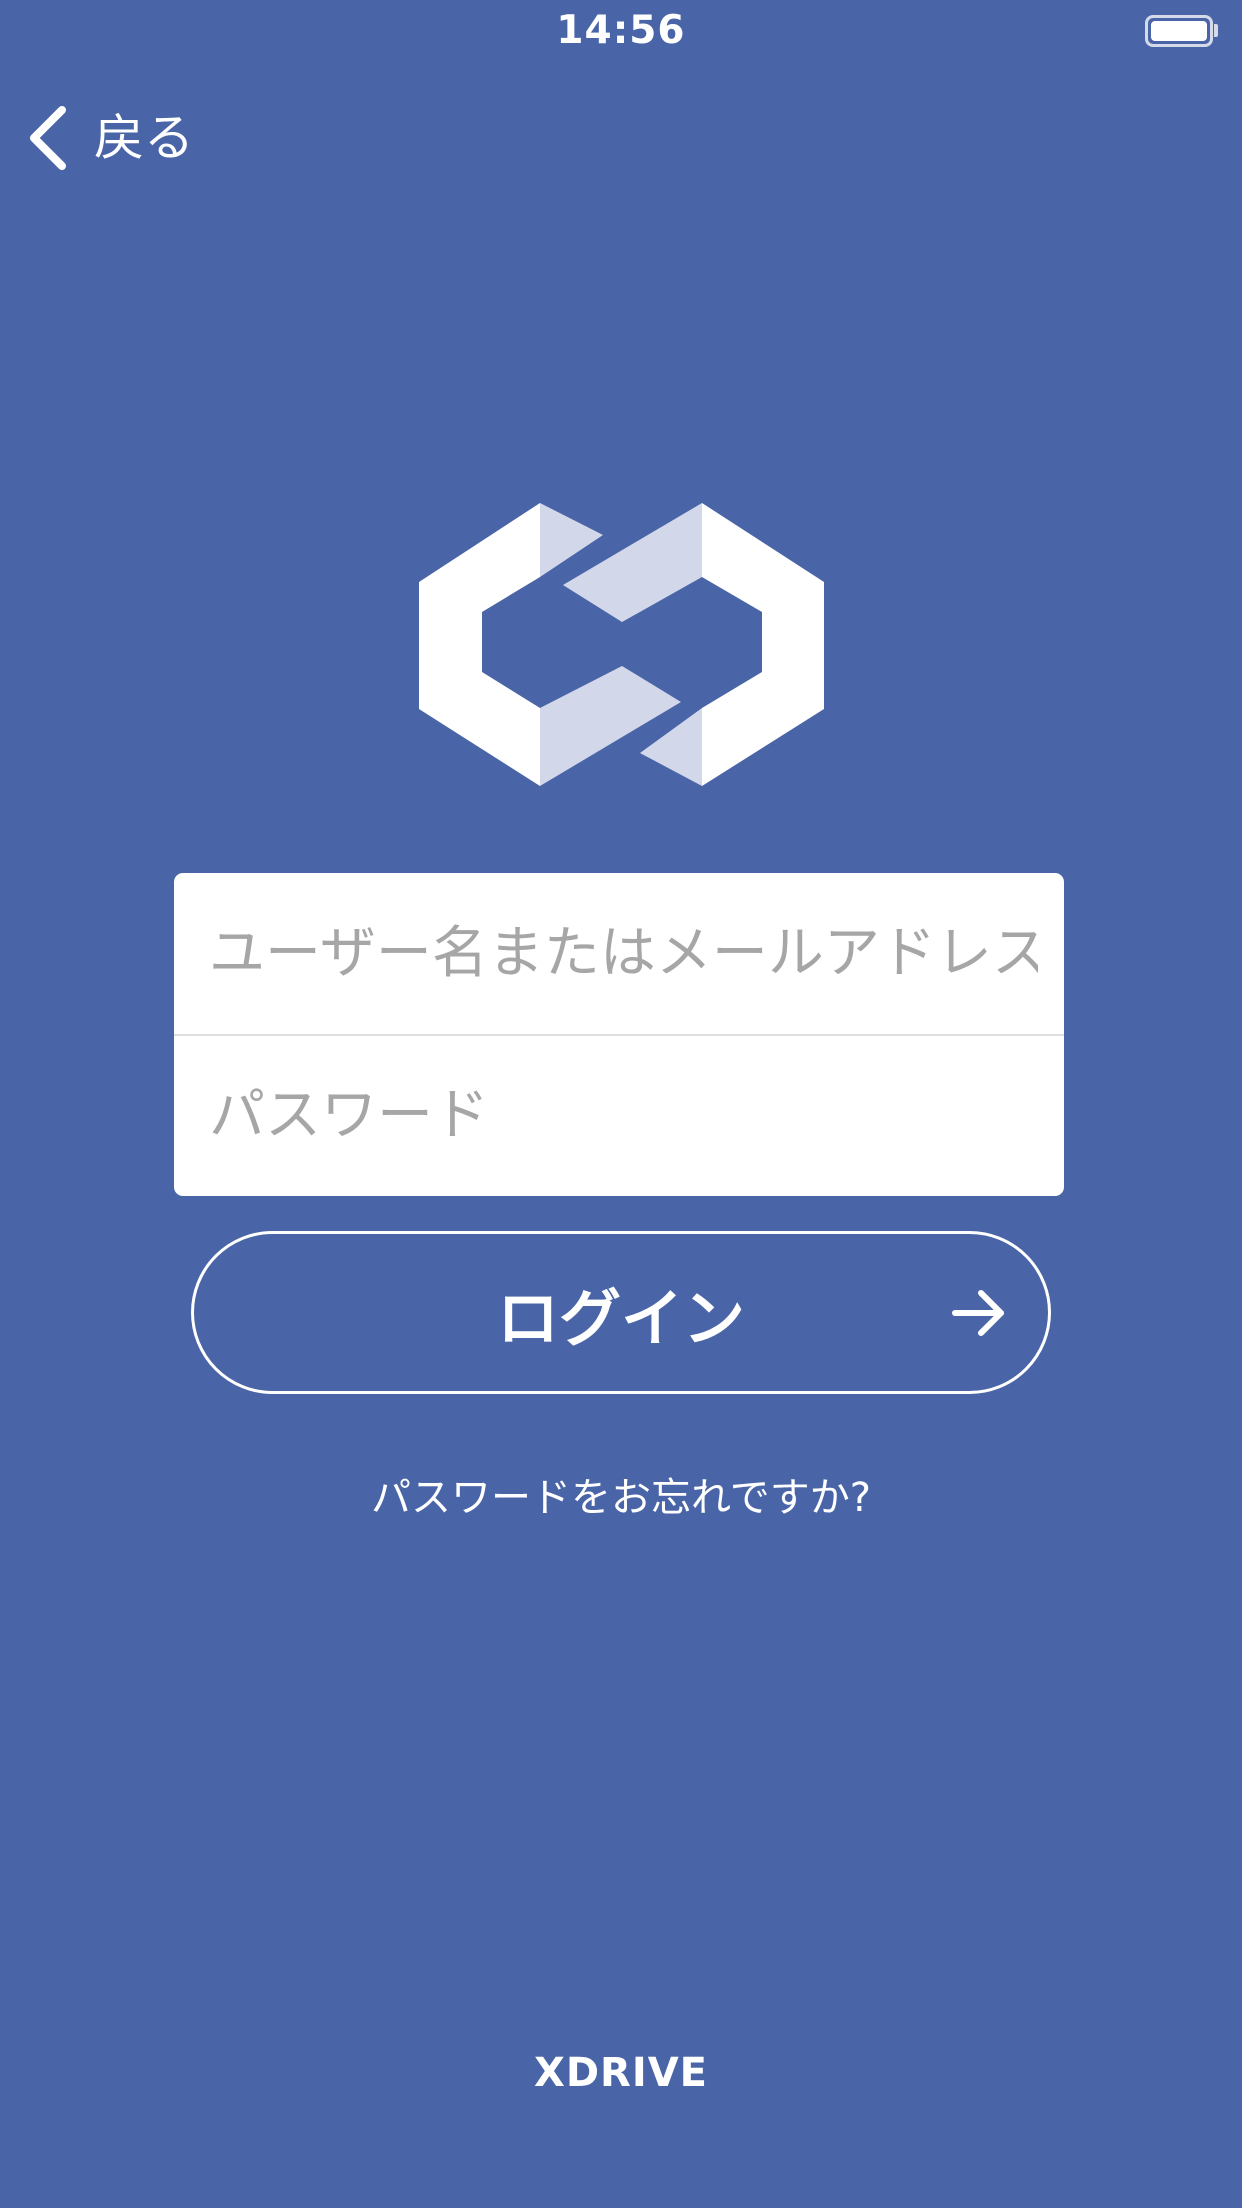 Image resolution: width=1242 pixels, height=2208 pixels. I want to click on battery-level, so click(1179, 31).